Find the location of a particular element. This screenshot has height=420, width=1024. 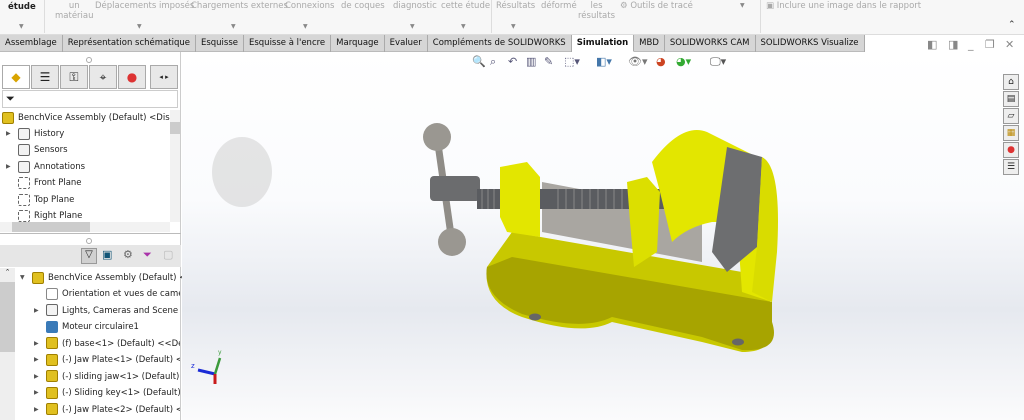

connections-button: Connexions is located at coordinates (309, 6).